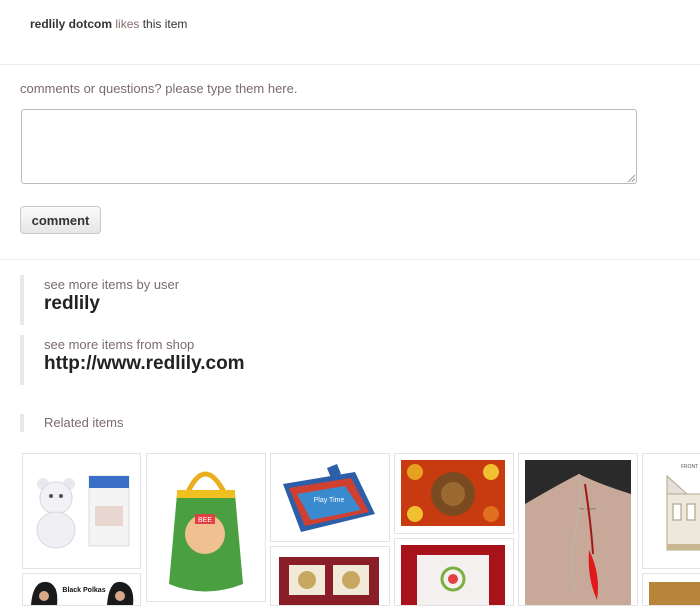 Image resolution: width=700 pixels, height=606 pixels. I want to click on user-link: redlily, so click(72, 304).